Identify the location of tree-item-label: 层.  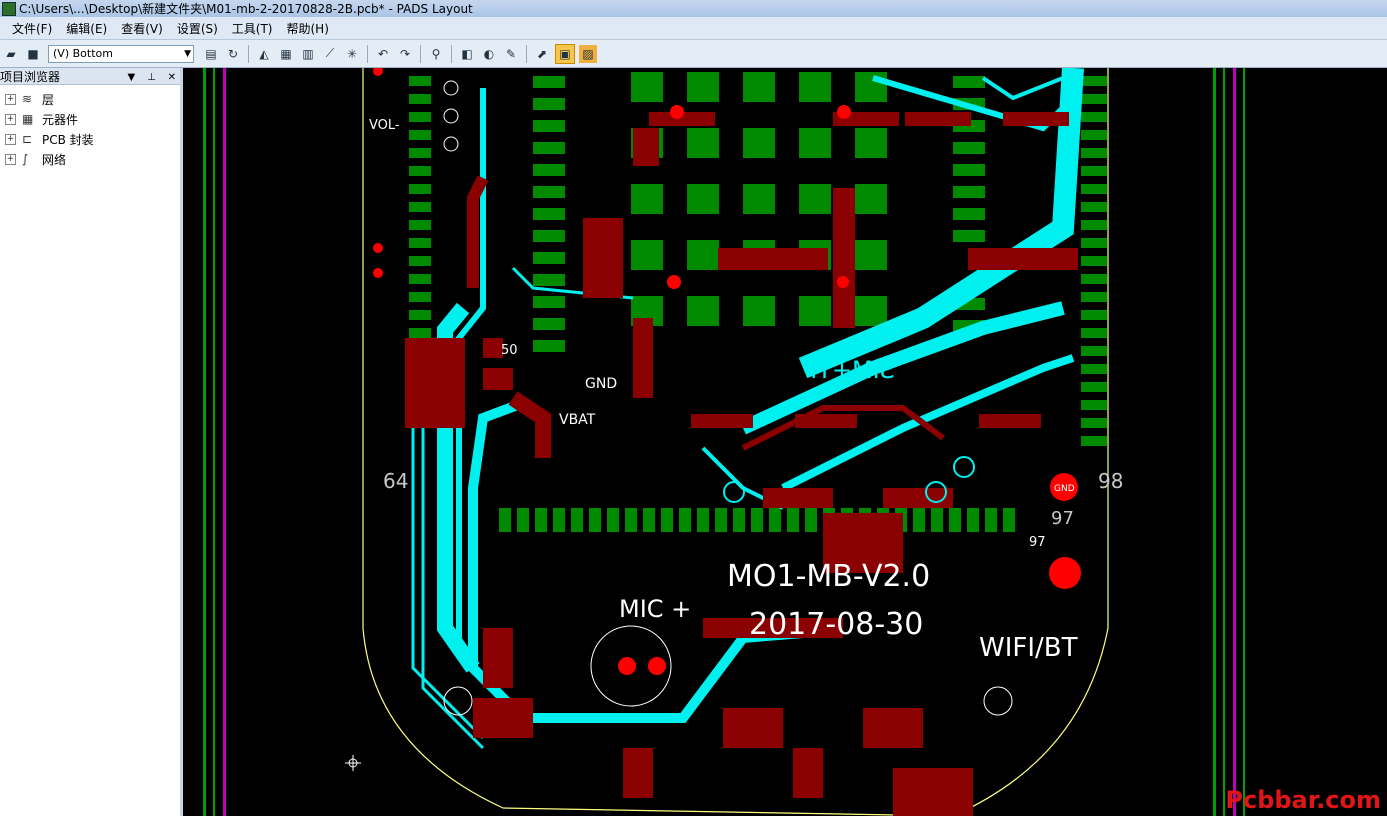
(48, 99).